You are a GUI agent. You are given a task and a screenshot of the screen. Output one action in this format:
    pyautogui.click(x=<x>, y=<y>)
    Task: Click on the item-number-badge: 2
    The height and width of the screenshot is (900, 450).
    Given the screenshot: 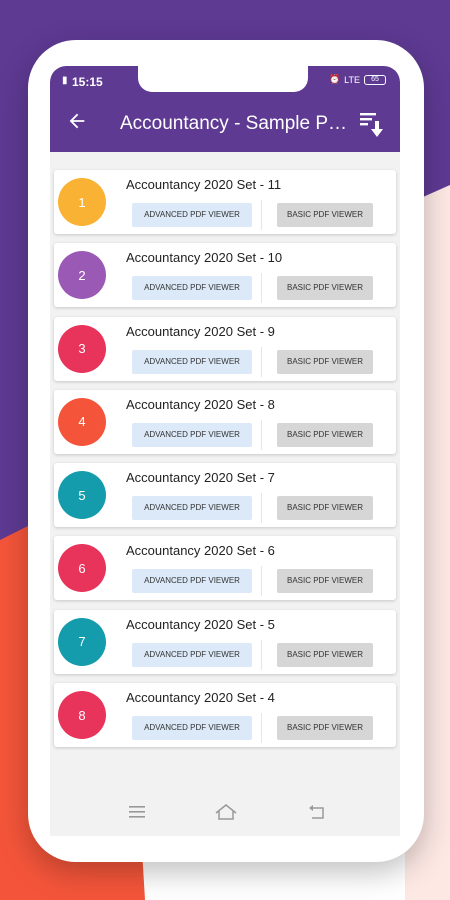 What is the action you would take?
    pyautogui.click(x=82, y=275)
    